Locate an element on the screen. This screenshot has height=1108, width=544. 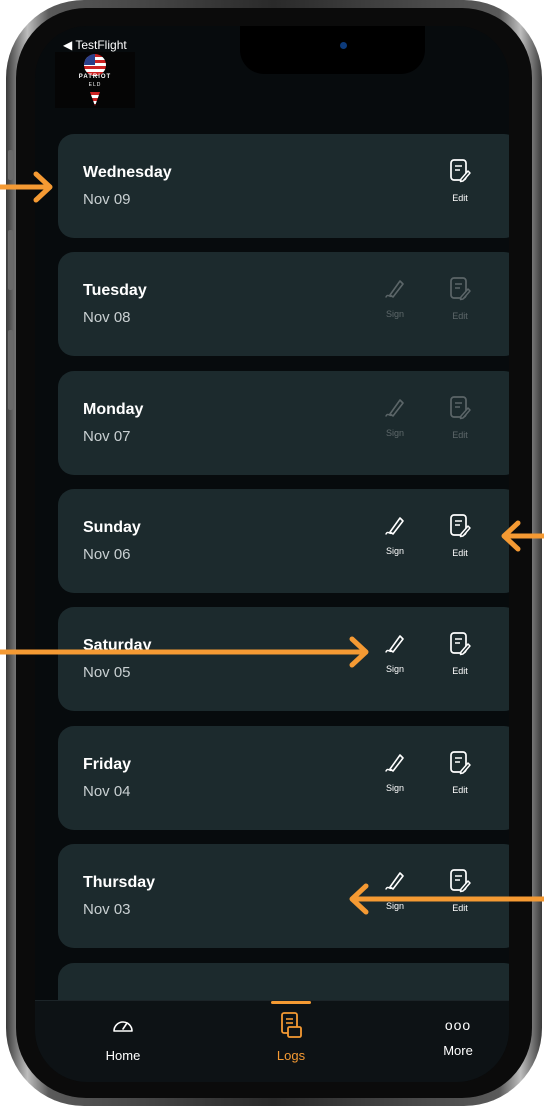
log-card-monday: Monday Nov 07 Sign Edit is located at coordinates (283, 422).